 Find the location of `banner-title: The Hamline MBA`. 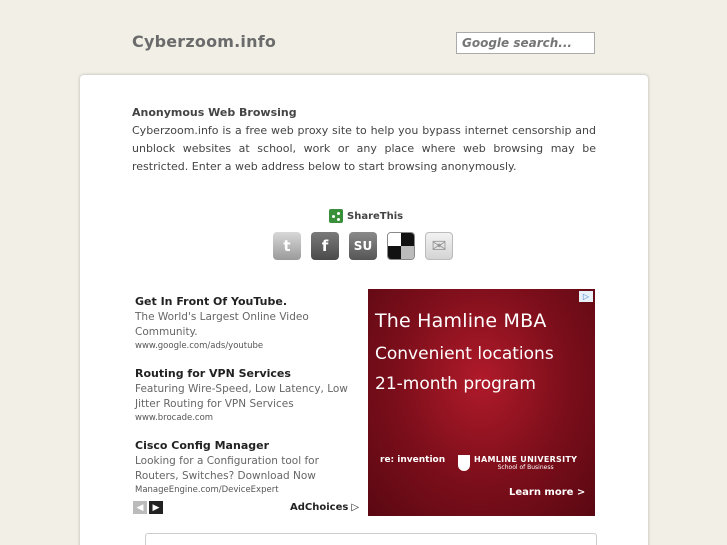

banner-title: The Hamline MBA is located at coordinates (461, 321).